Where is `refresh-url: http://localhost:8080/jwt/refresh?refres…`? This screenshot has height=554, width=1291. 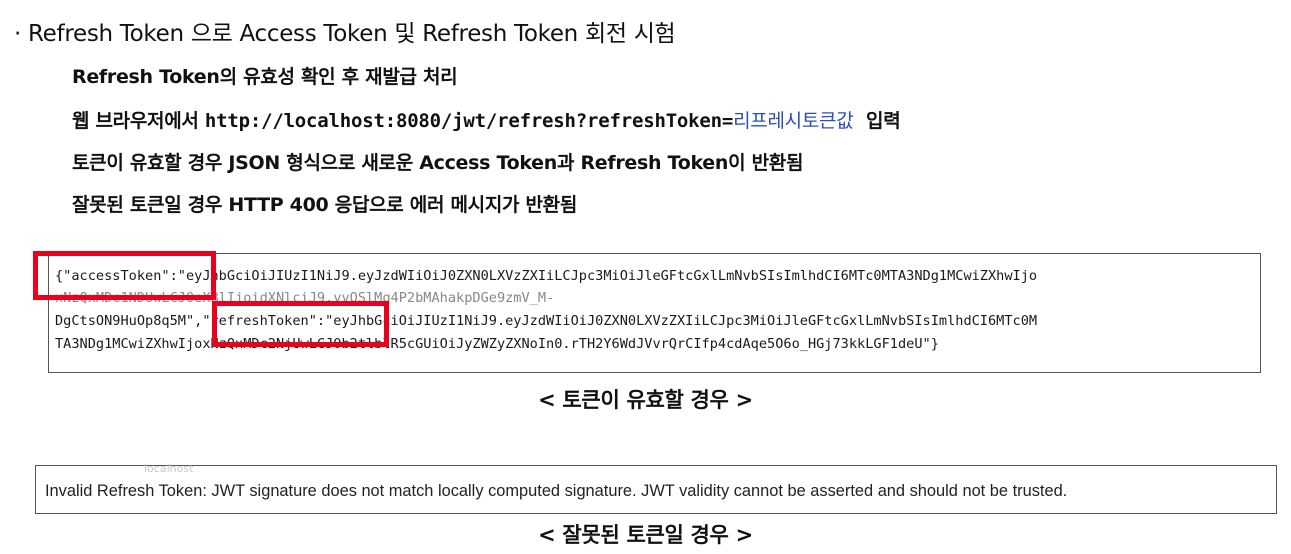 refresh-url: http://localhost:8080/jwt/refresh?refres… is located at coordinates (469, 121).